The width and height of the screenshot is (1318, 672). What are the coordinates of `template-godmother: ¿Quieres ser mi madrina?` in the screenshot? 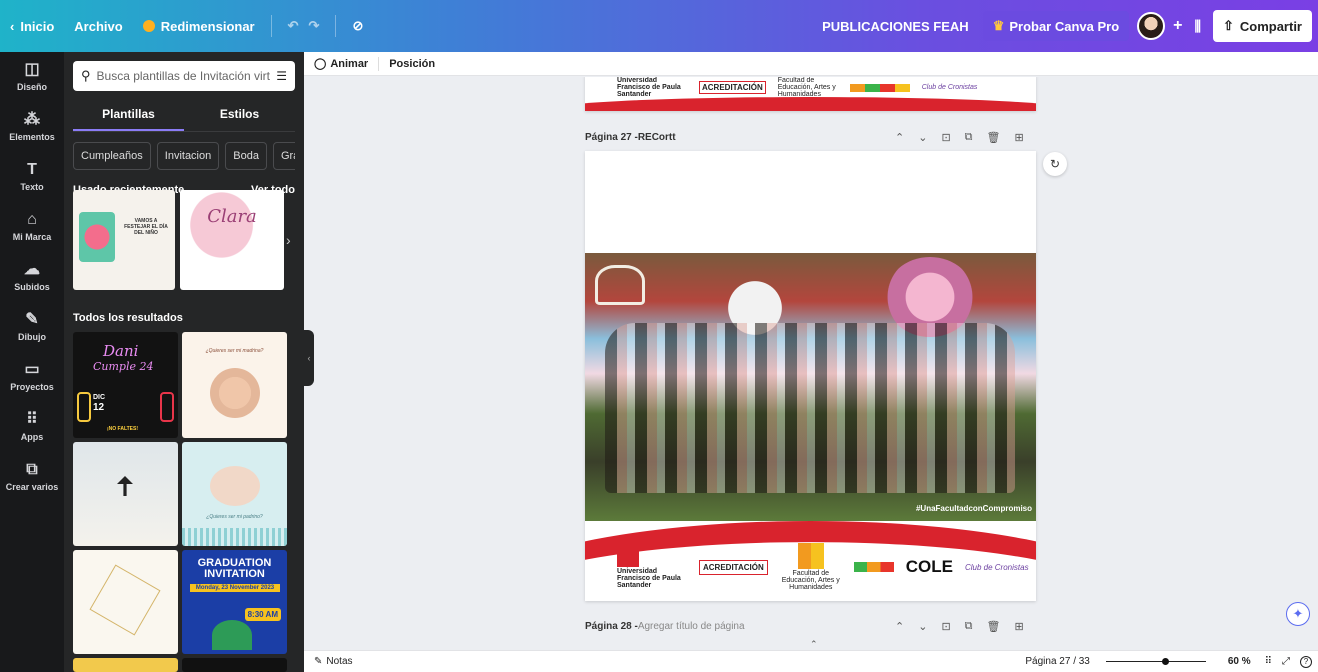 It's located at (234, 385).